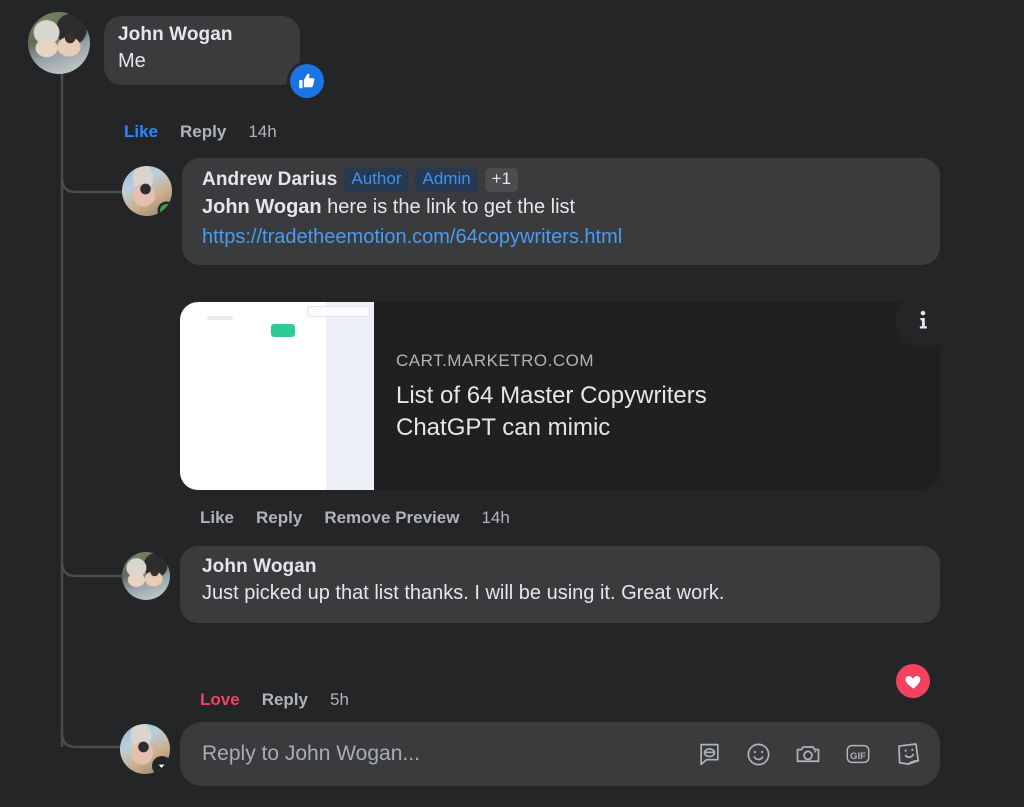 The width and height of the screenshot is (1024, 807). I want to click on link-preview-info-button, so click(923, 320).